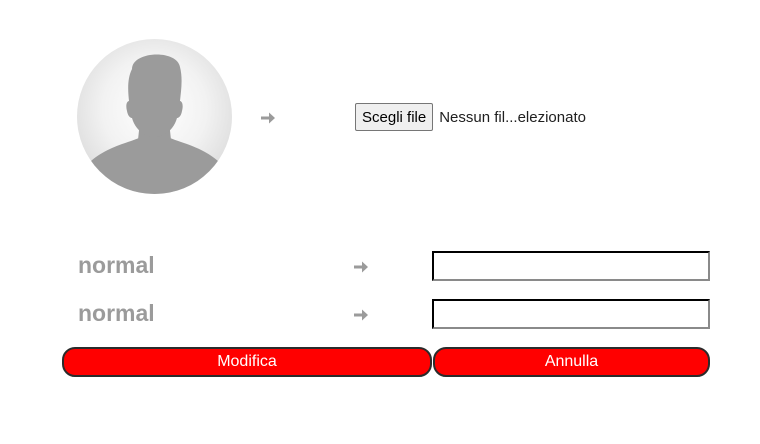  I want to click on avatar-image, so click(154, 116).